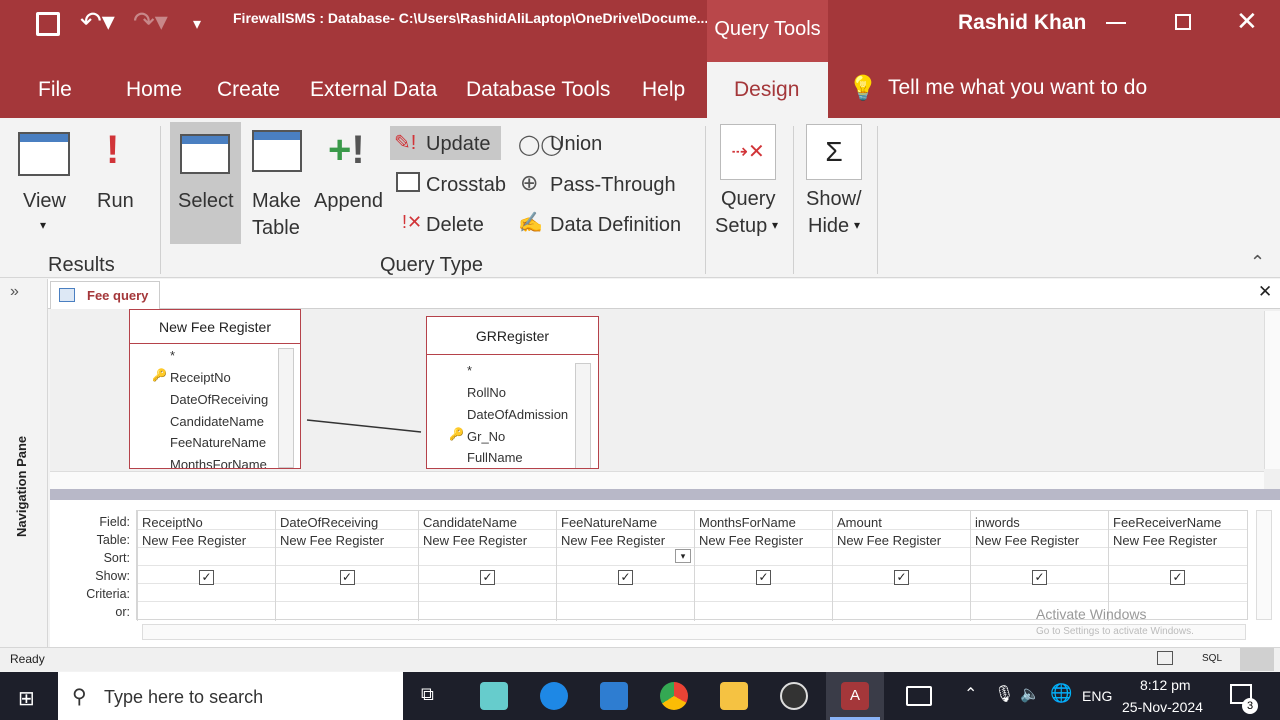 Image resolution: width=1280 pixels, height=720 pixels. Describe the element at coordinates (1162, 707) in the screenshot. I see `clock-date: 25-Nov-2024` at that location.